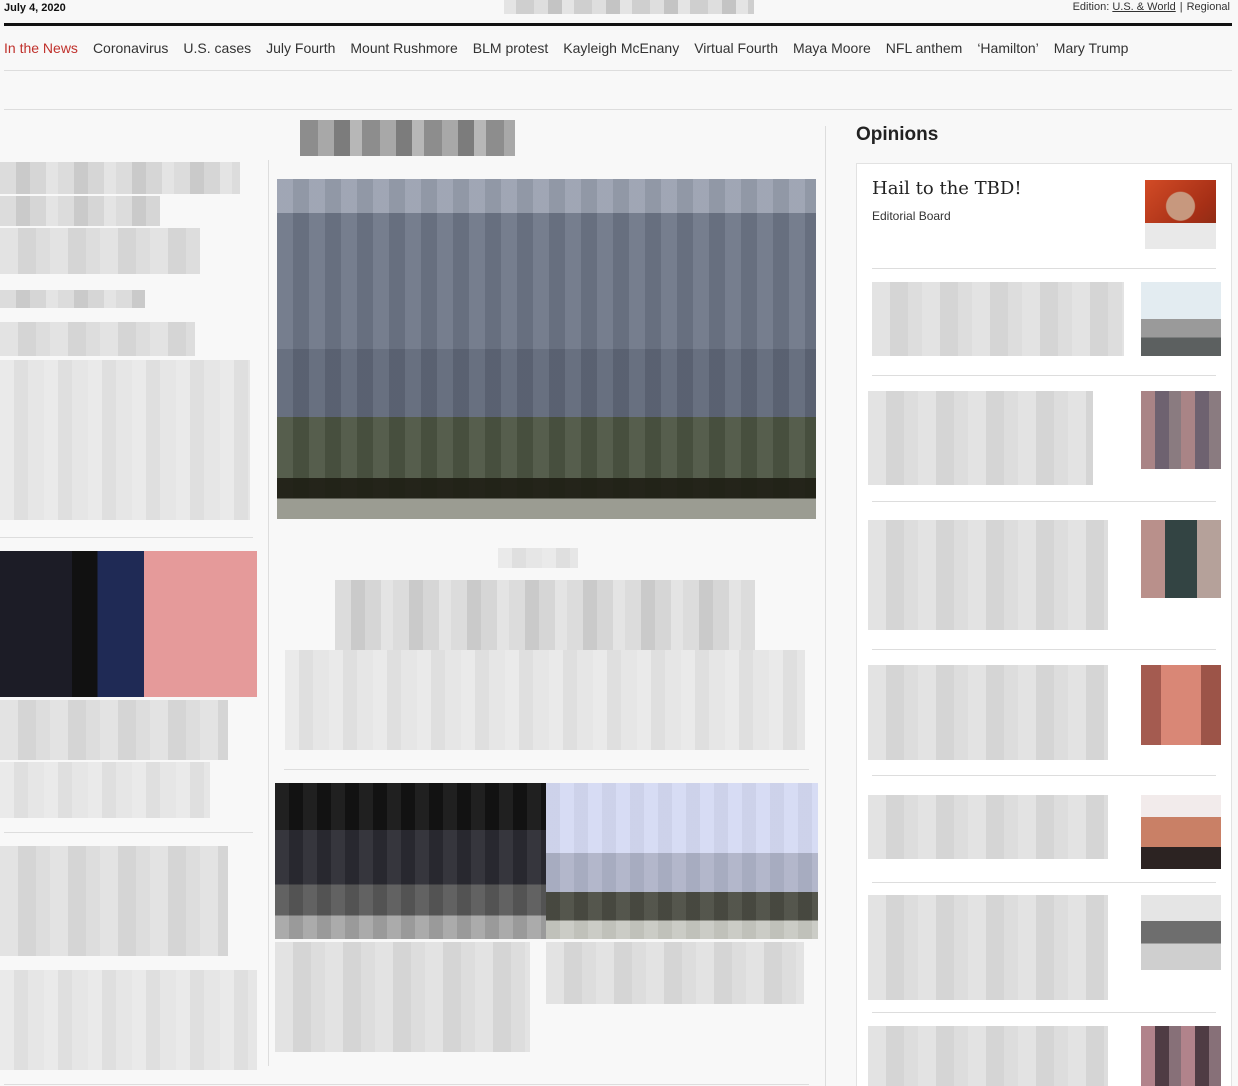 This screenshot has width=1238, height=1086. What do you see at coordinates (407, 138) in the screenshot?
I see `center-section-header` at bounding box center [407, 138].